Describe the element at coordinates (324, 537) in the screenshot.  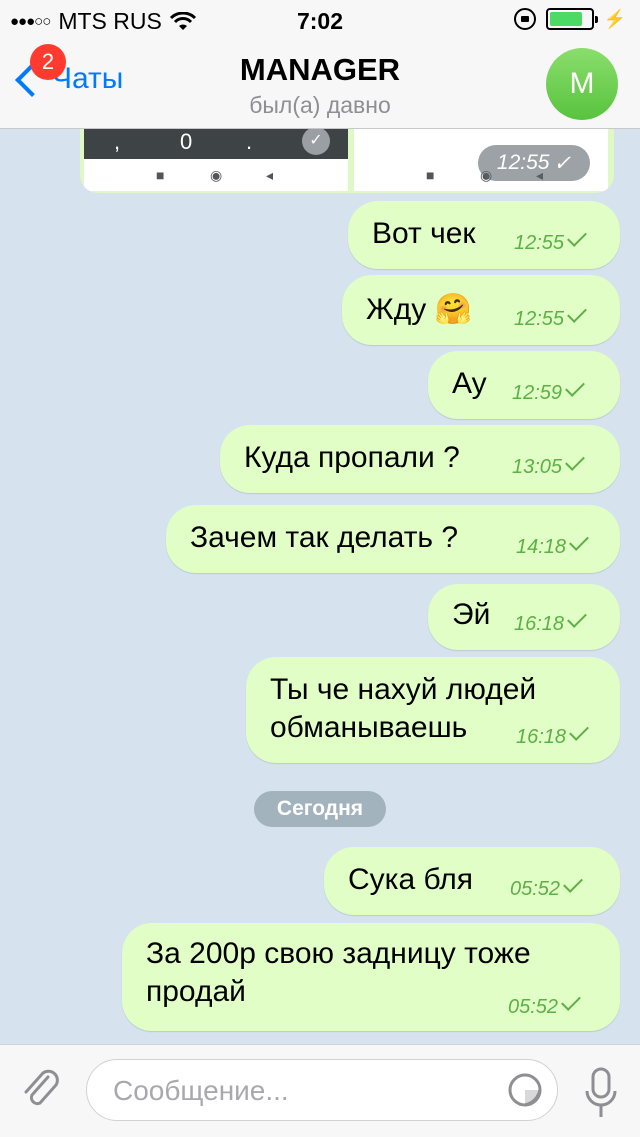
I see `message-text: Зачем так делать ?` at that location.